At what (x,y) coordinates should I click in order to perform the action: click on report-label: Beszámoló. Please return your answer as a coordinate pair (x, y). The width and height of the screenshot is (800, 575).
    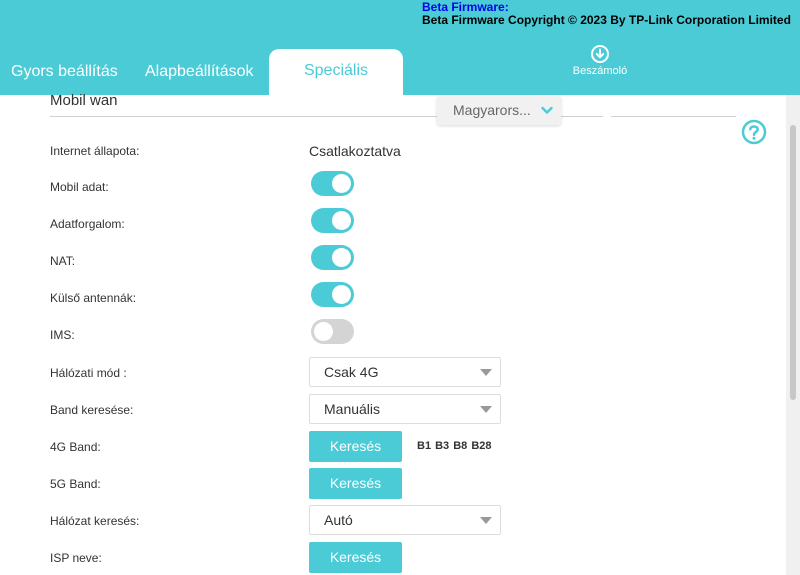
    Looking at the image, I should click on (600, 71).